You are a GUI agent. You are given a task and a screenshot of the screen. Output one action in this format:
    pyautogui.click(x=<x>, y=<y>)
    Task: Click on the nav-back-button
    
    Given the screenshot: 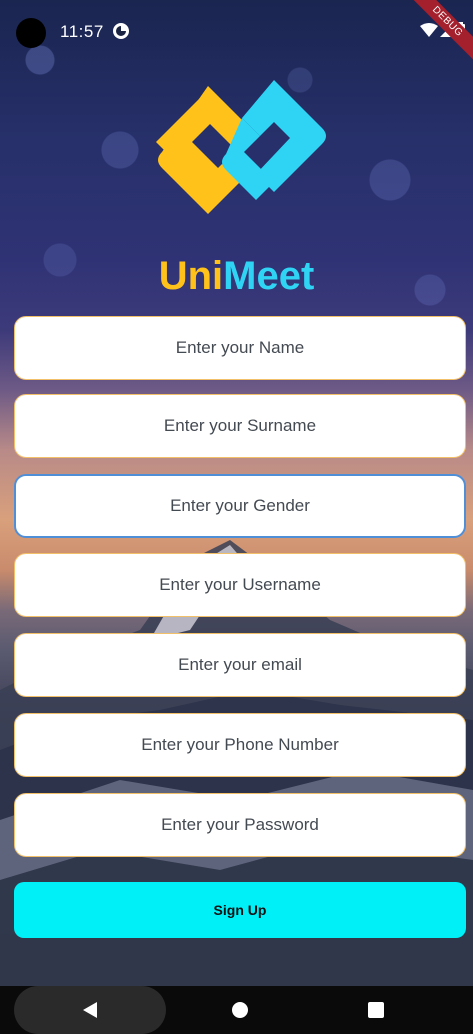 What is the action you would take?
    pyautogui.click(x=90, y=1010)
    